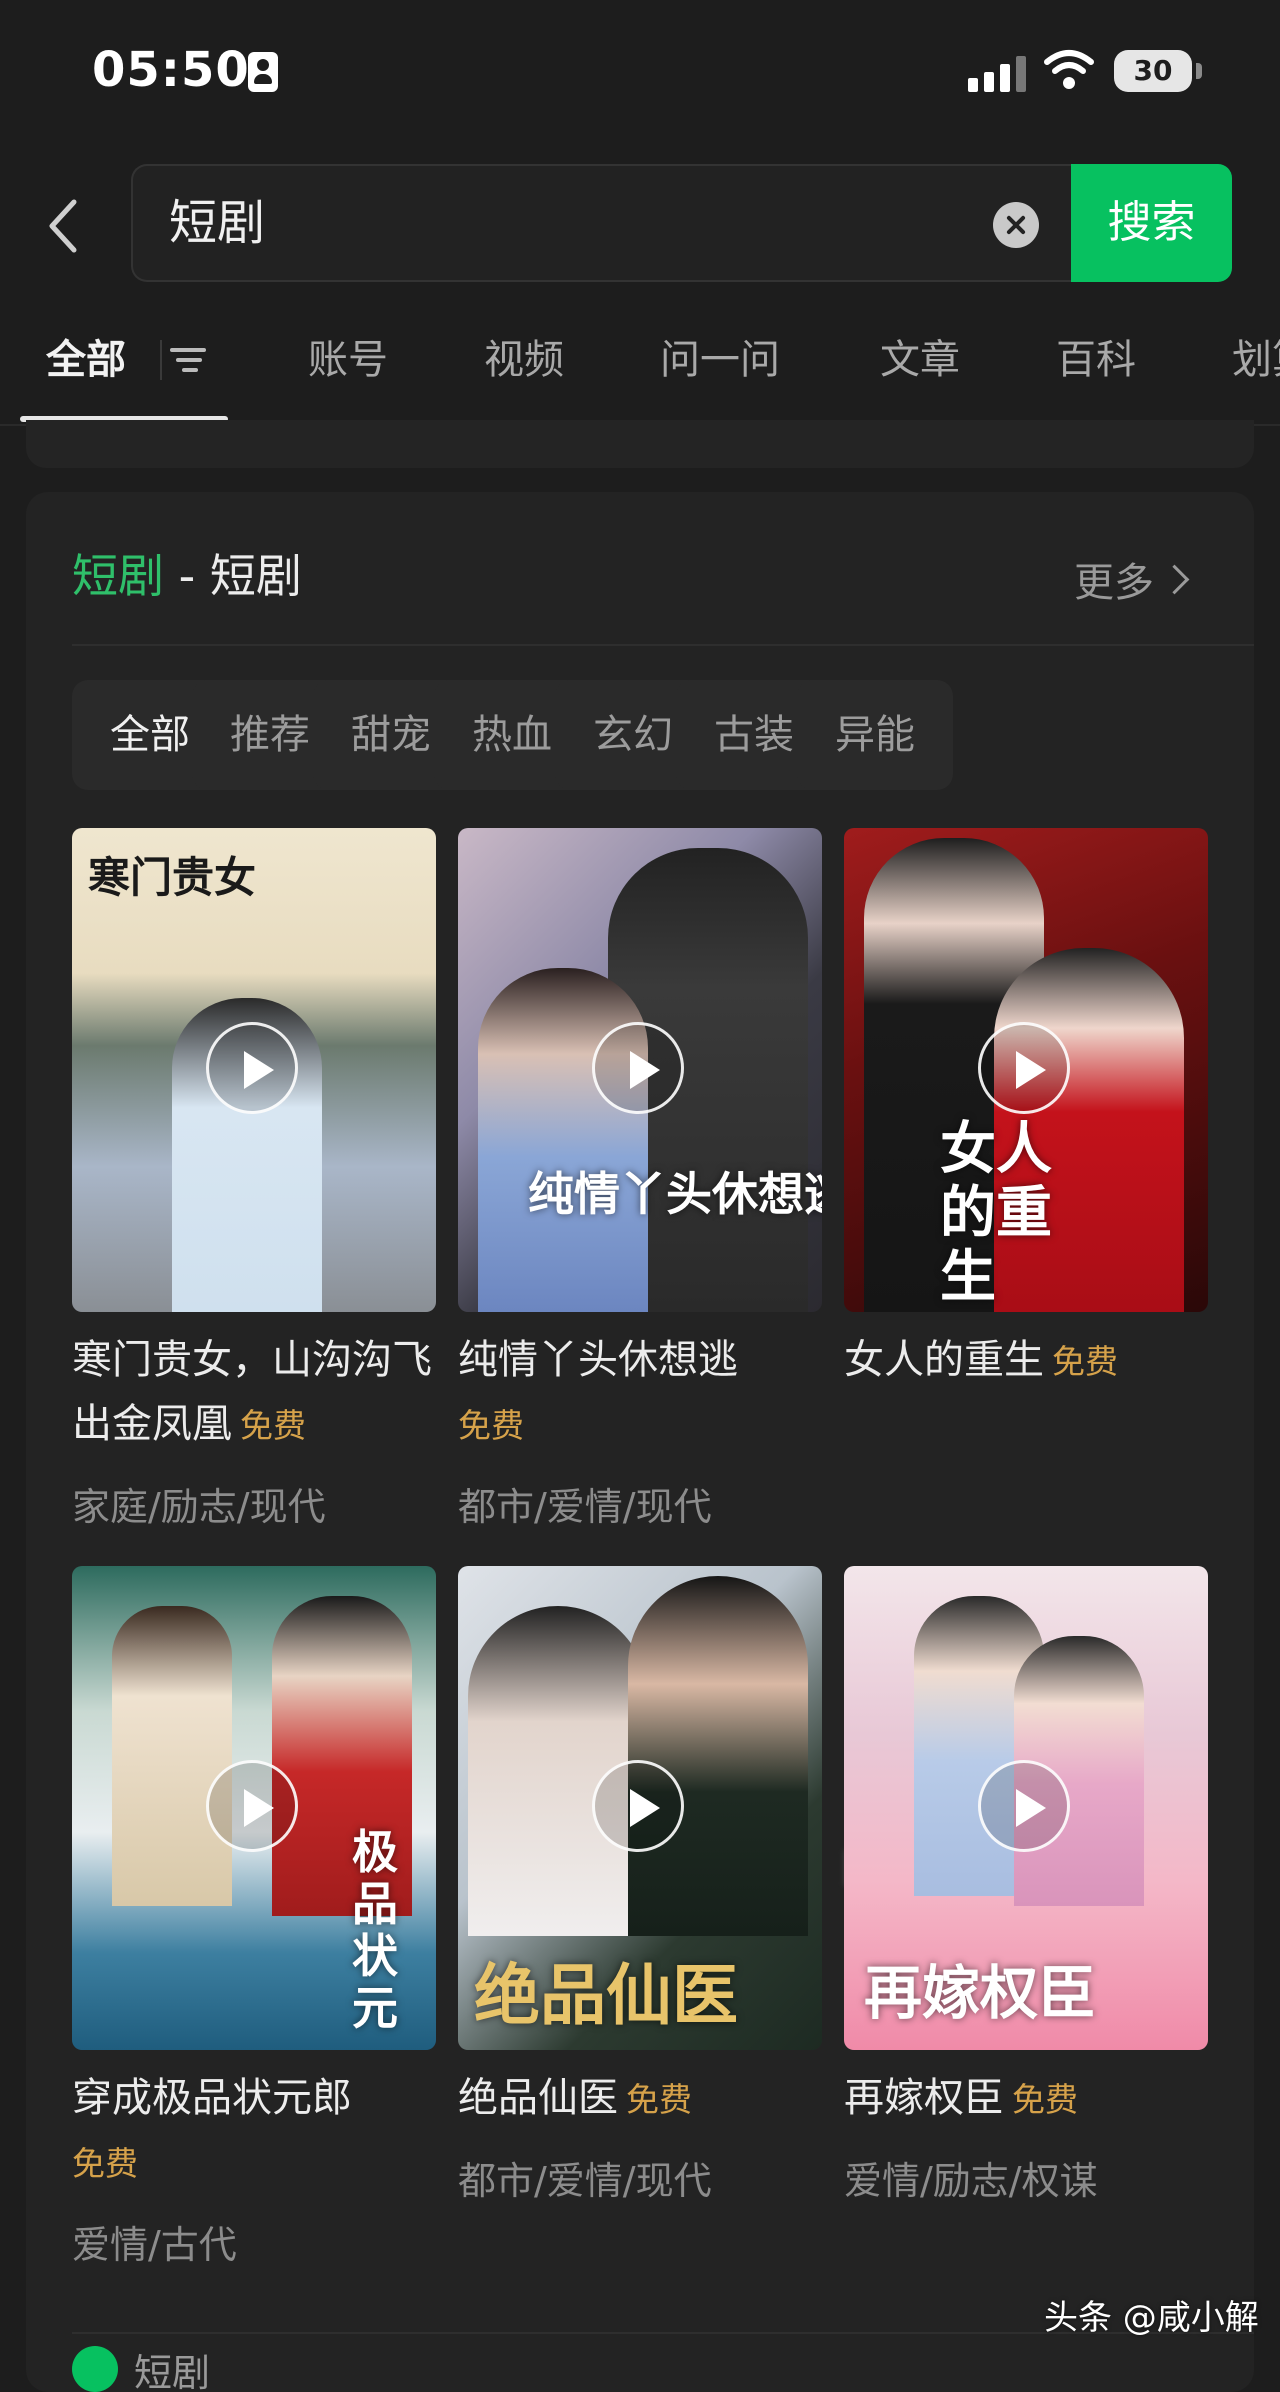 Image resolution: width=1280 pixels, height=2392 pixels. Describe the element at coordinates (663, 735) in the screenshot. I see `category-chips: 全部 推荐 甜宠 热血 玄幻 古装 异能` at that location.